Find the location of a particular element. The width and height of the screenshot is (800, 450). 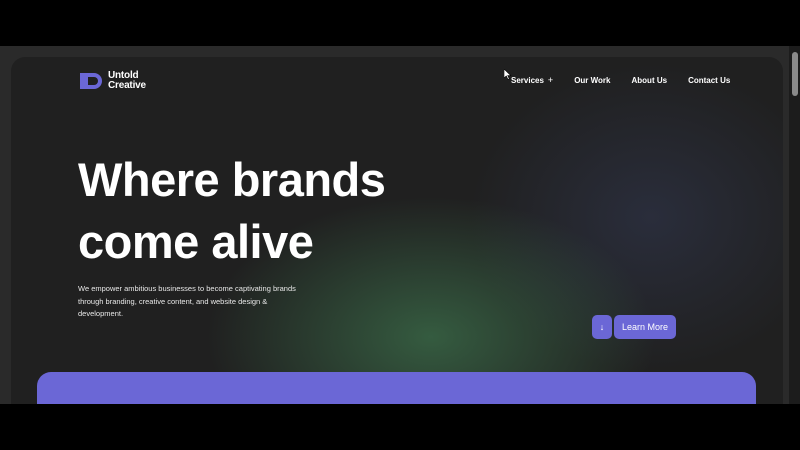

learn-more-button: Learn More is located at coordinates (645, 327).